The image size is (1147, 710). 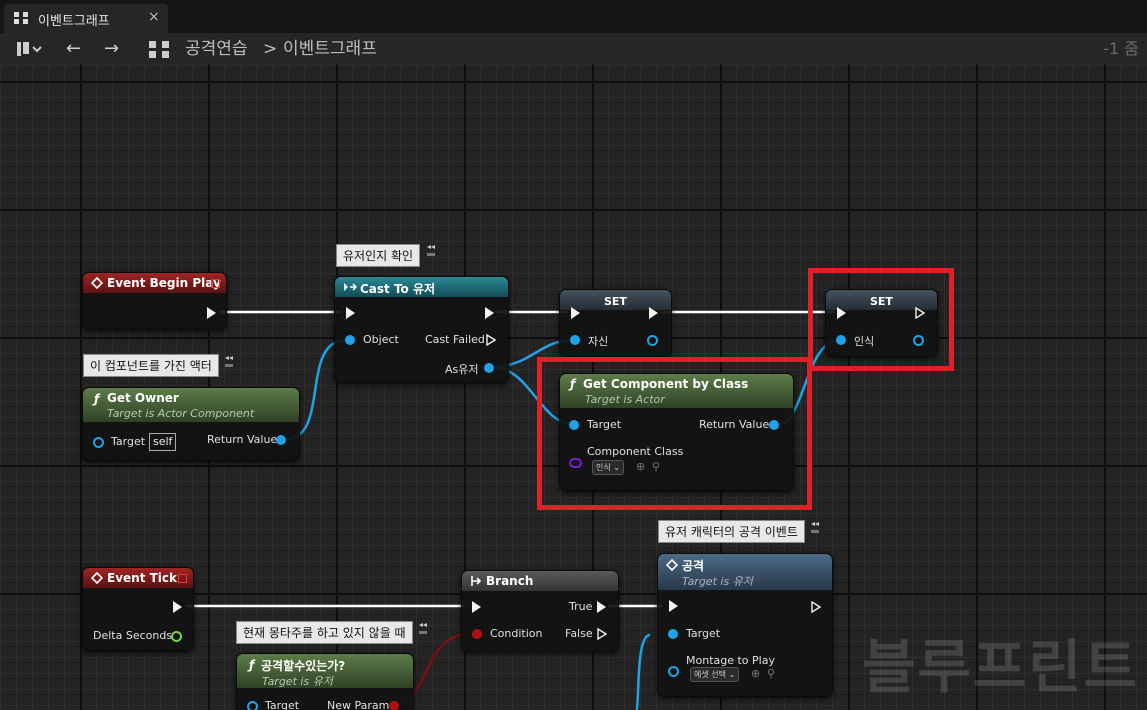 I want to click on true-exec-pin, so click(x=601, y=607).